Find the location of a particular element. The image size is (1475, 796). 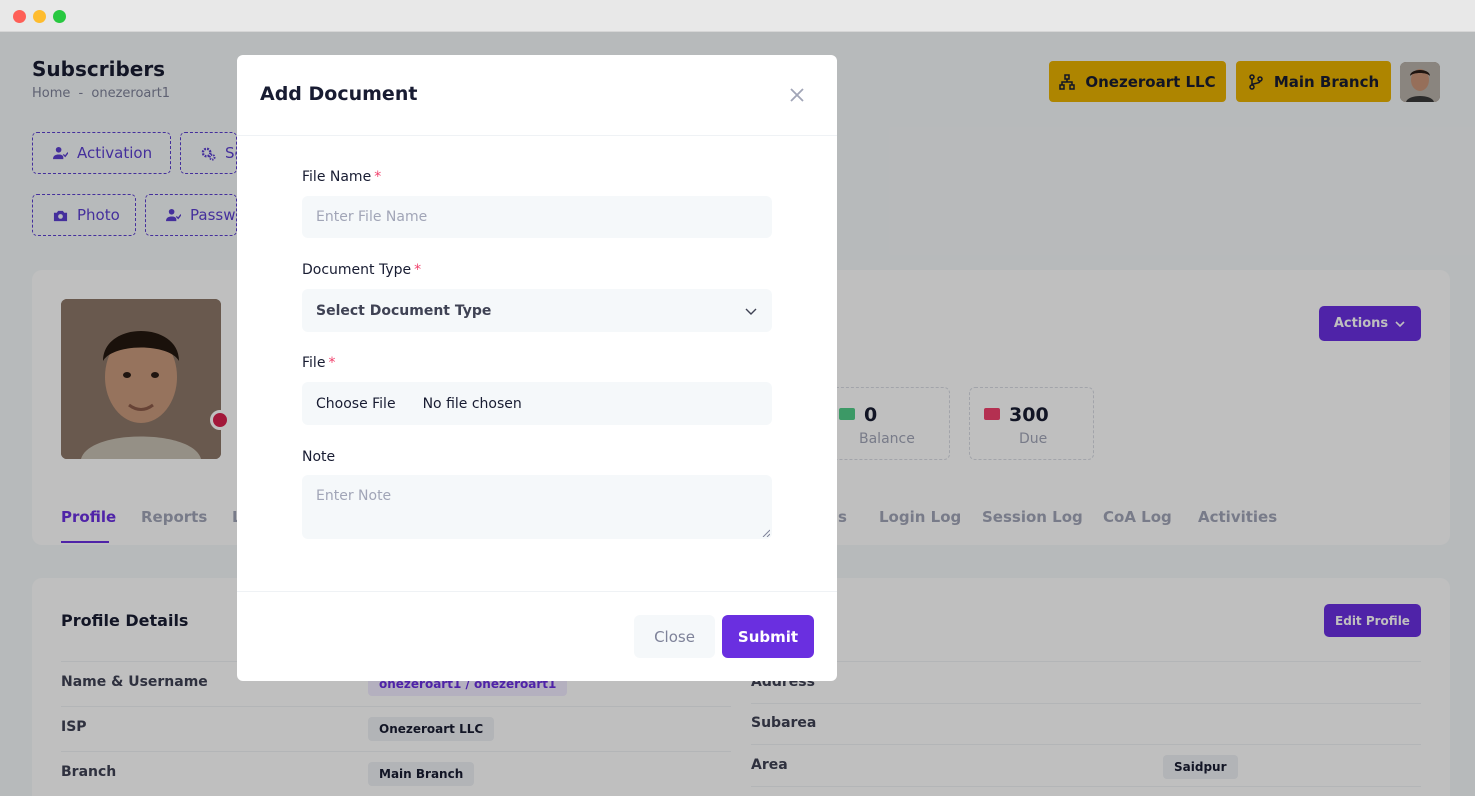

document-type-label: Document Type * is located at coordinates (361, 270).